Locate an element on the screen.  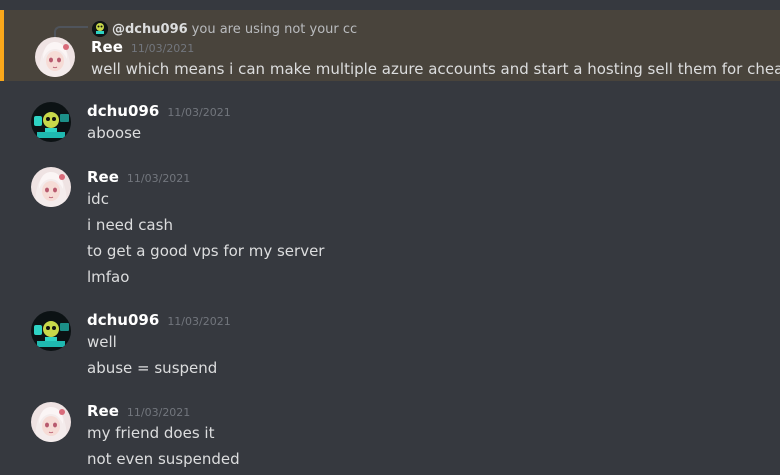
reply-reference: @dchu096 you are using not your cc is located at coordinates (224, 29).